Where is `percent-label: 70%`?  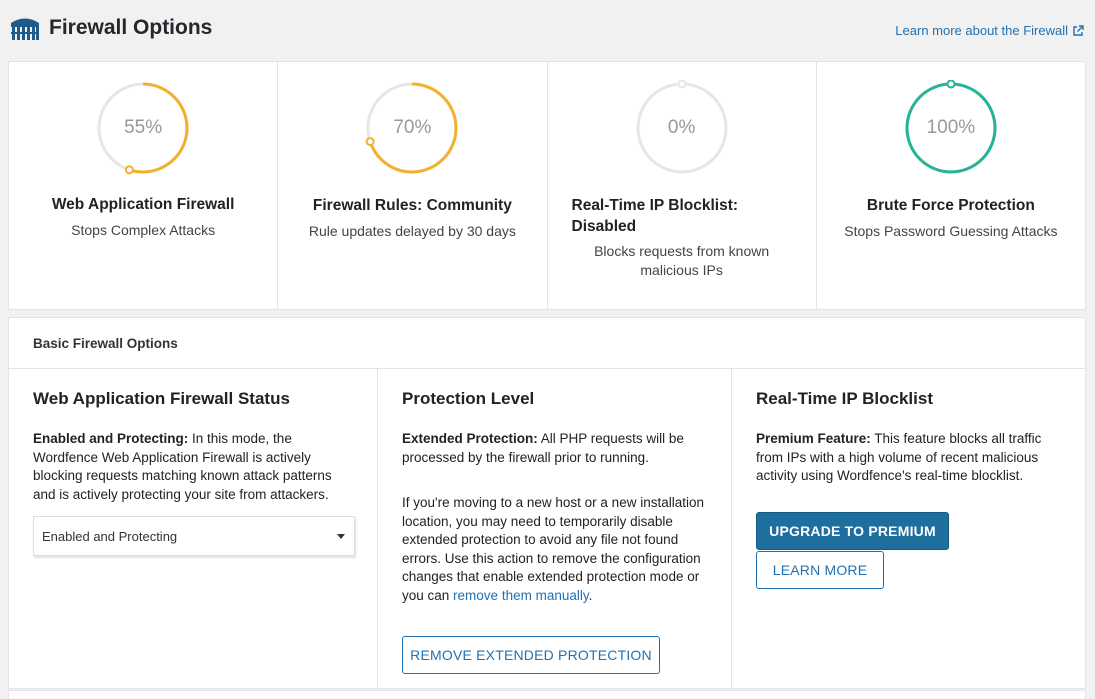
percent-label: 70% is located at coordinates (412, 127).